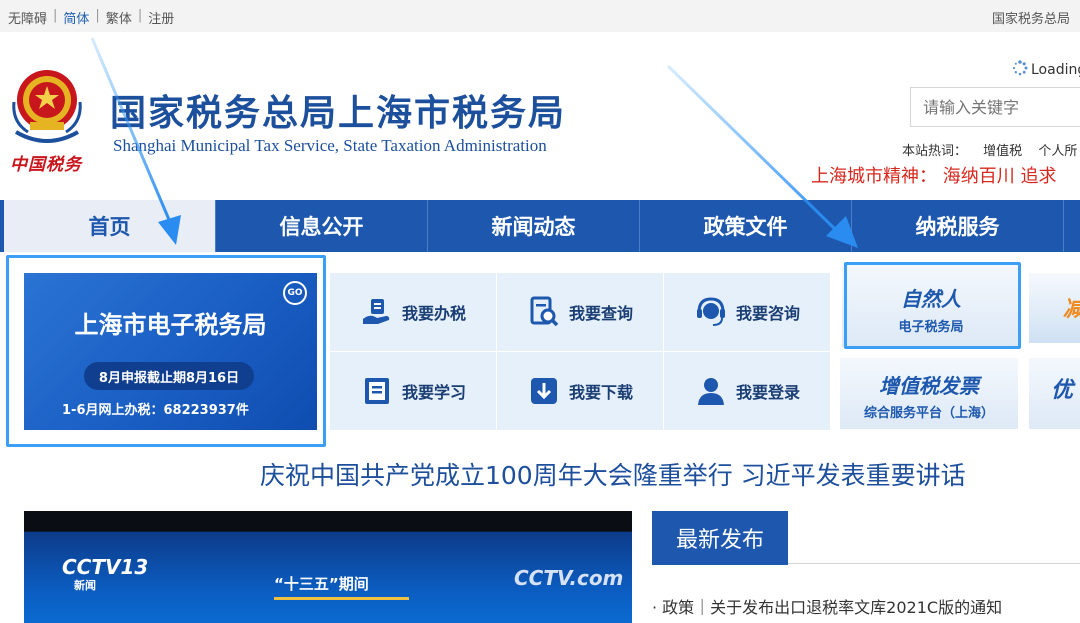 The width and height of the screenshot is (1080, 623). What do you see at coordinates (47, 104) in the screenshot?
I see `national-emblem-icon` at bounding box center [47, 104].